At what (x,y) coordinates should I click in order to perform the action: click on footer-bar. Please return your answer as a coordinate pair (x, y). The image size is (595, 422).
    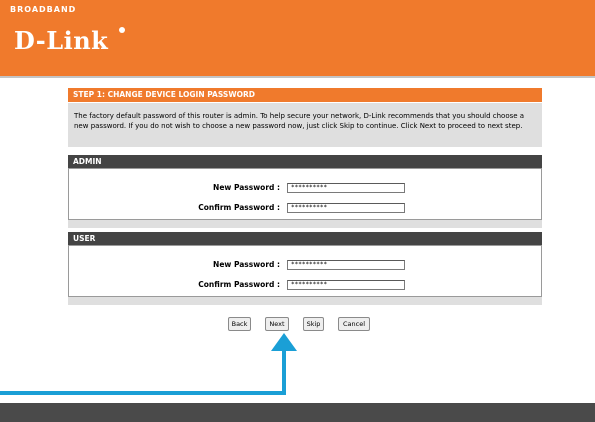
    Looking at the image, I should click on (297, 412).